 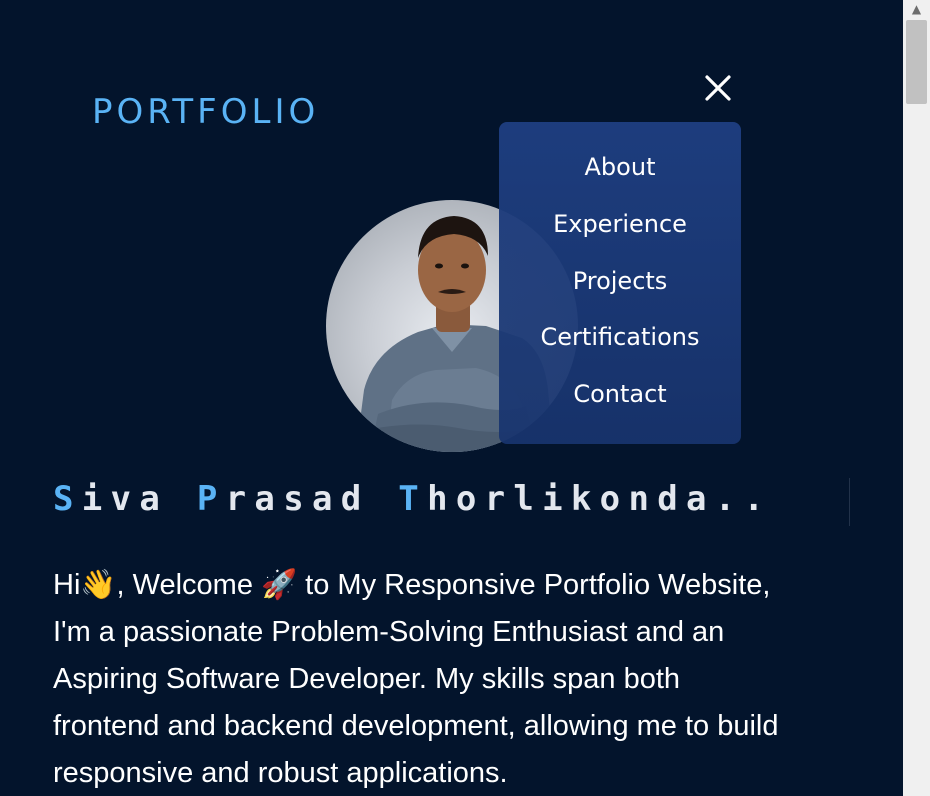 I want to click on nav-item-projects: Projects, so click(x=620, y=281).